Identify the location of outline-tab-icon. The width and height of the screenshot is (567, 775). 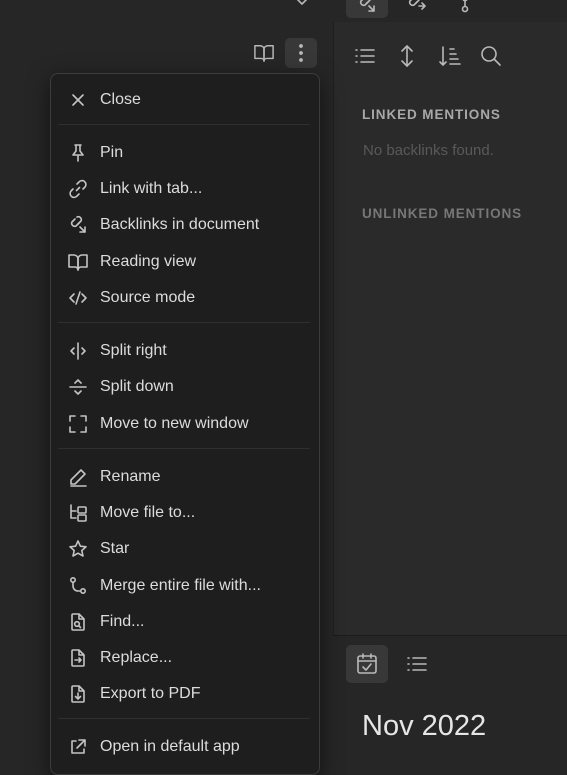
(465, 7).